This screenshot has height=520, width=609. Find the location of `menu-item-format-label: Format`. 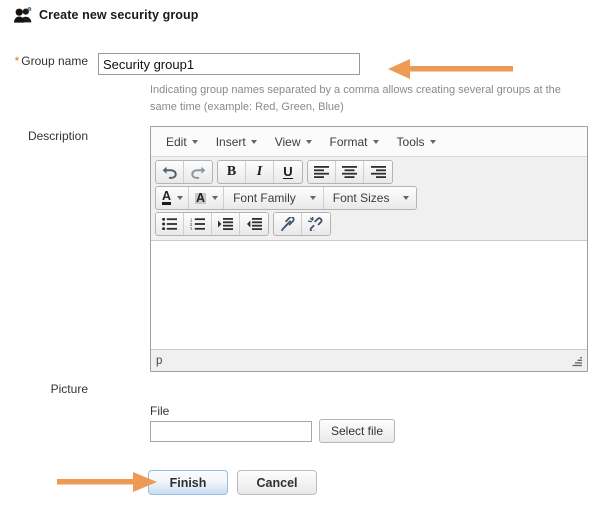

menu-item-format-label: Format is located at coordinates (348, 141).